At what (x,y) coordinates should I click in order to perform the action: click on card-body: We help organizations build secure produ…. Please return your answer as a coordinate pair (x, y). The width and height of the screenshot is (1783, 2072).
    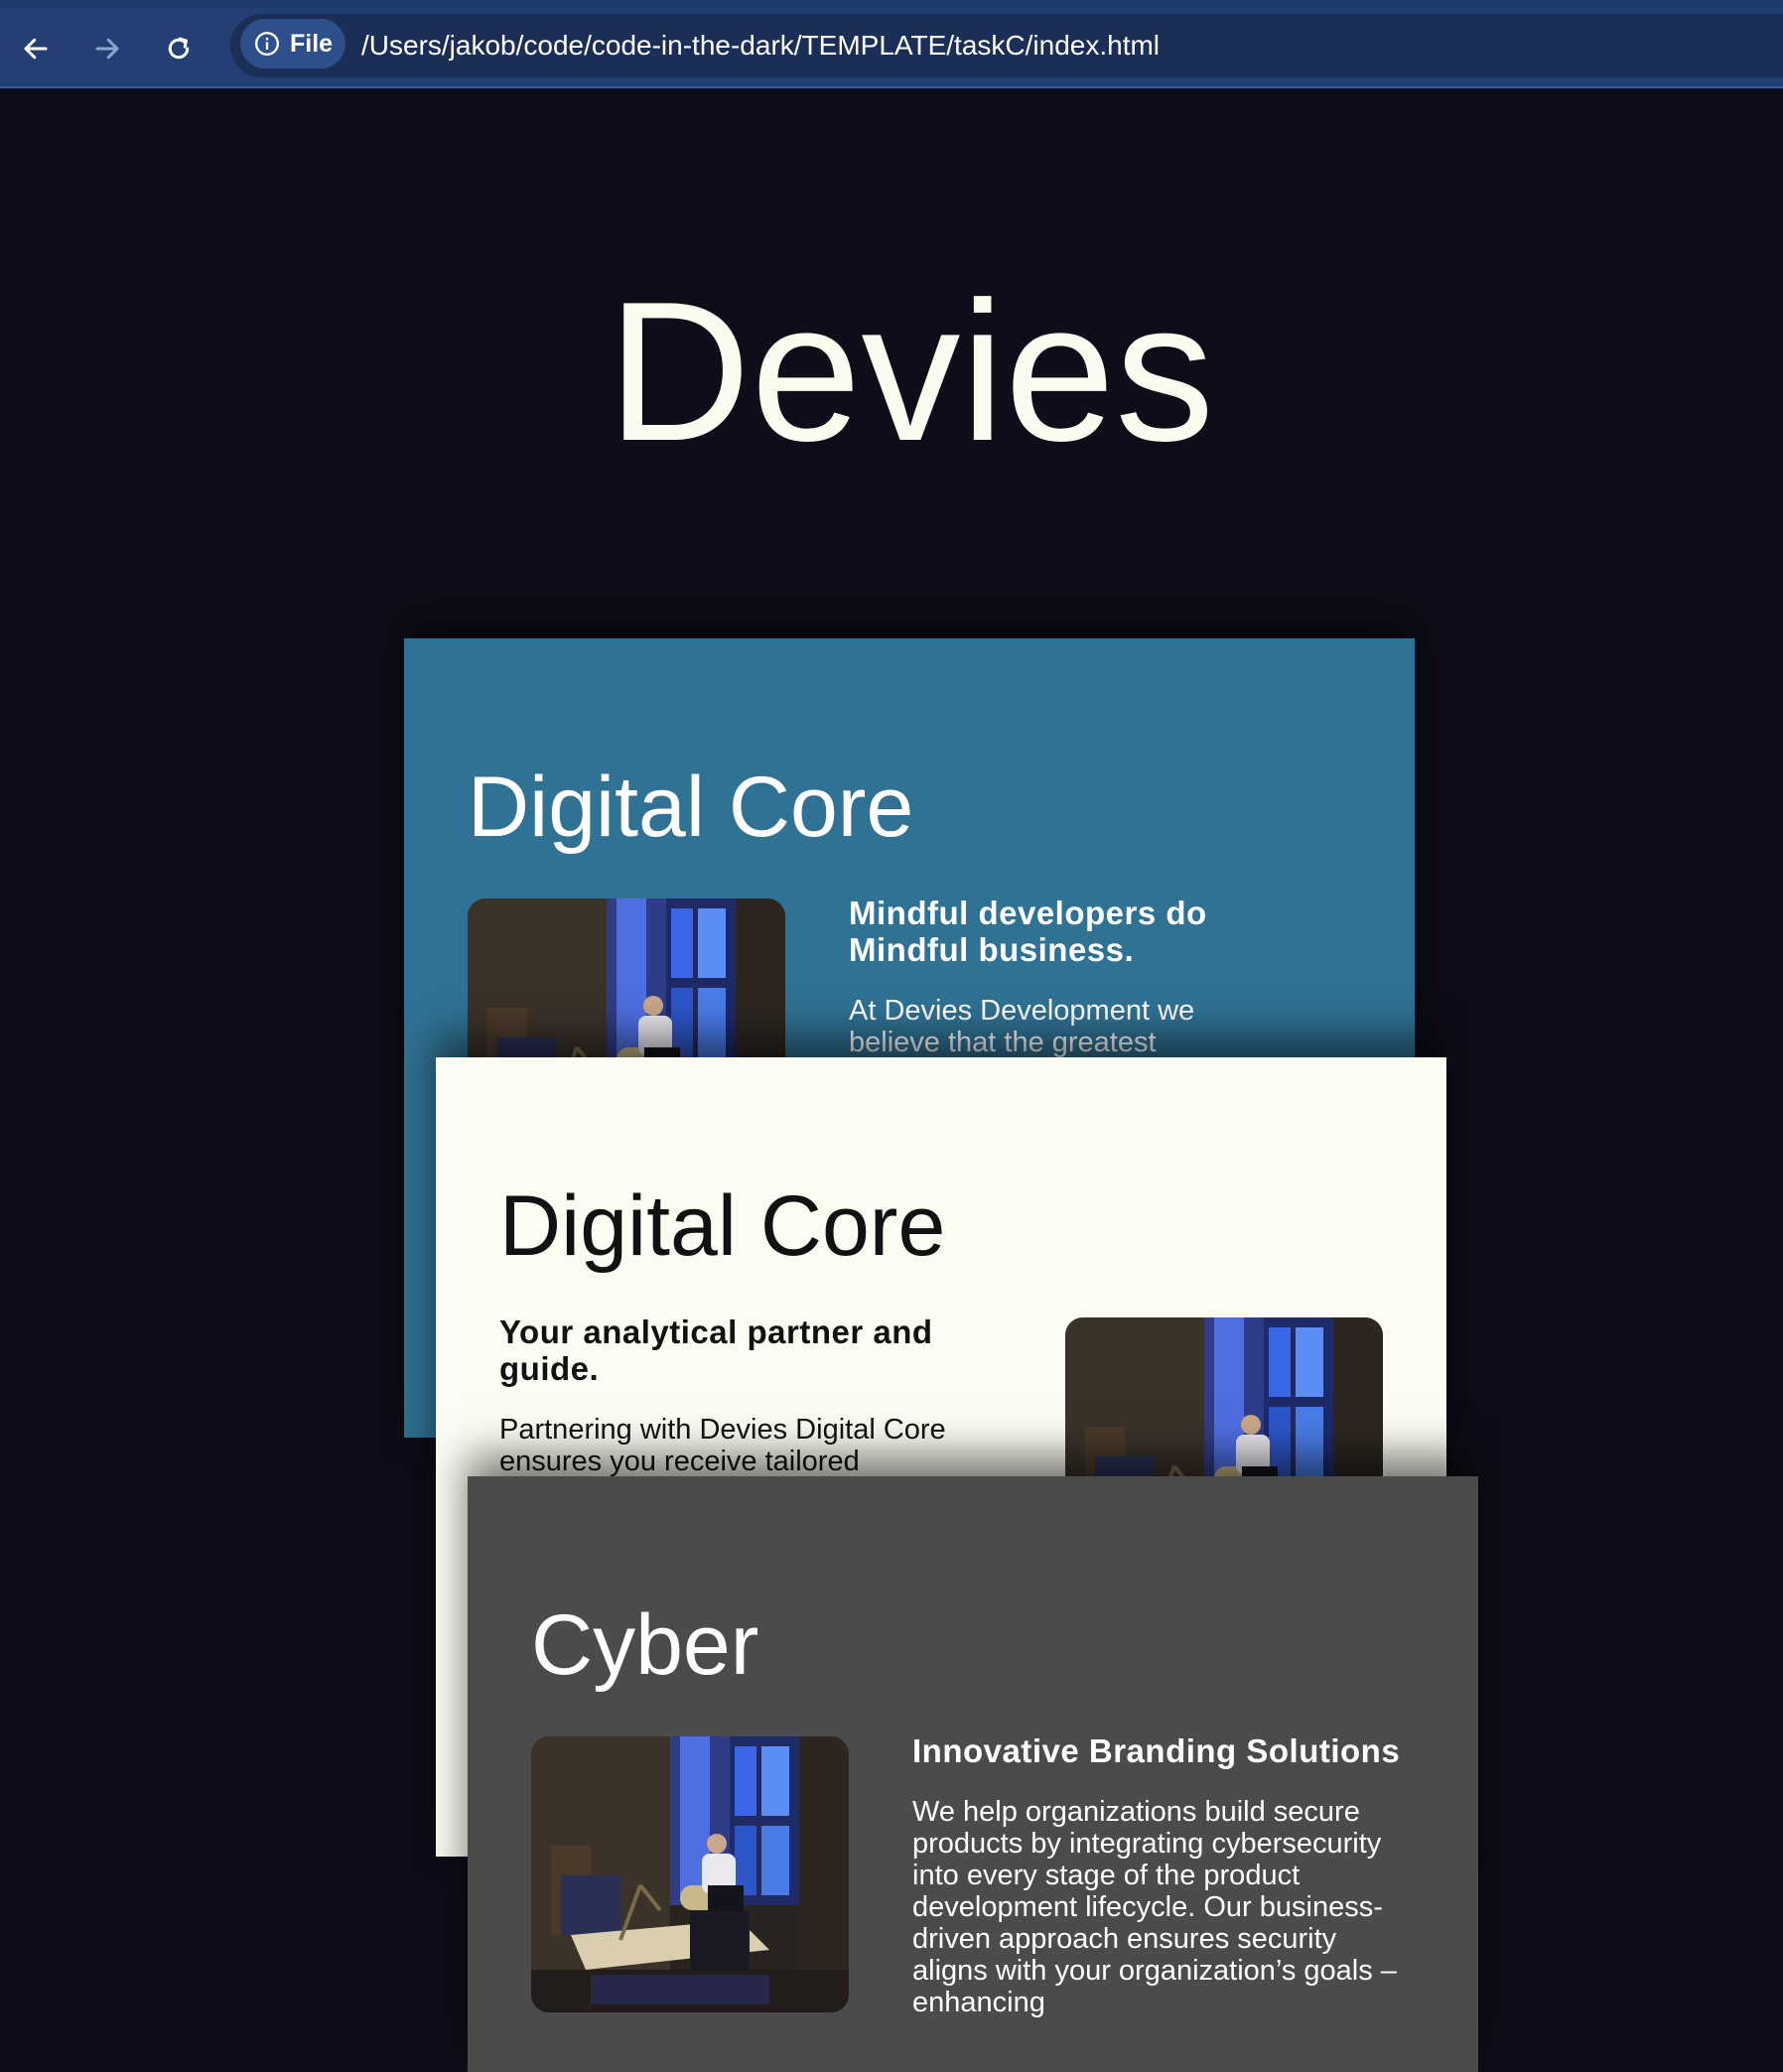
    Looking at the image, I should click on (1154, 1907).